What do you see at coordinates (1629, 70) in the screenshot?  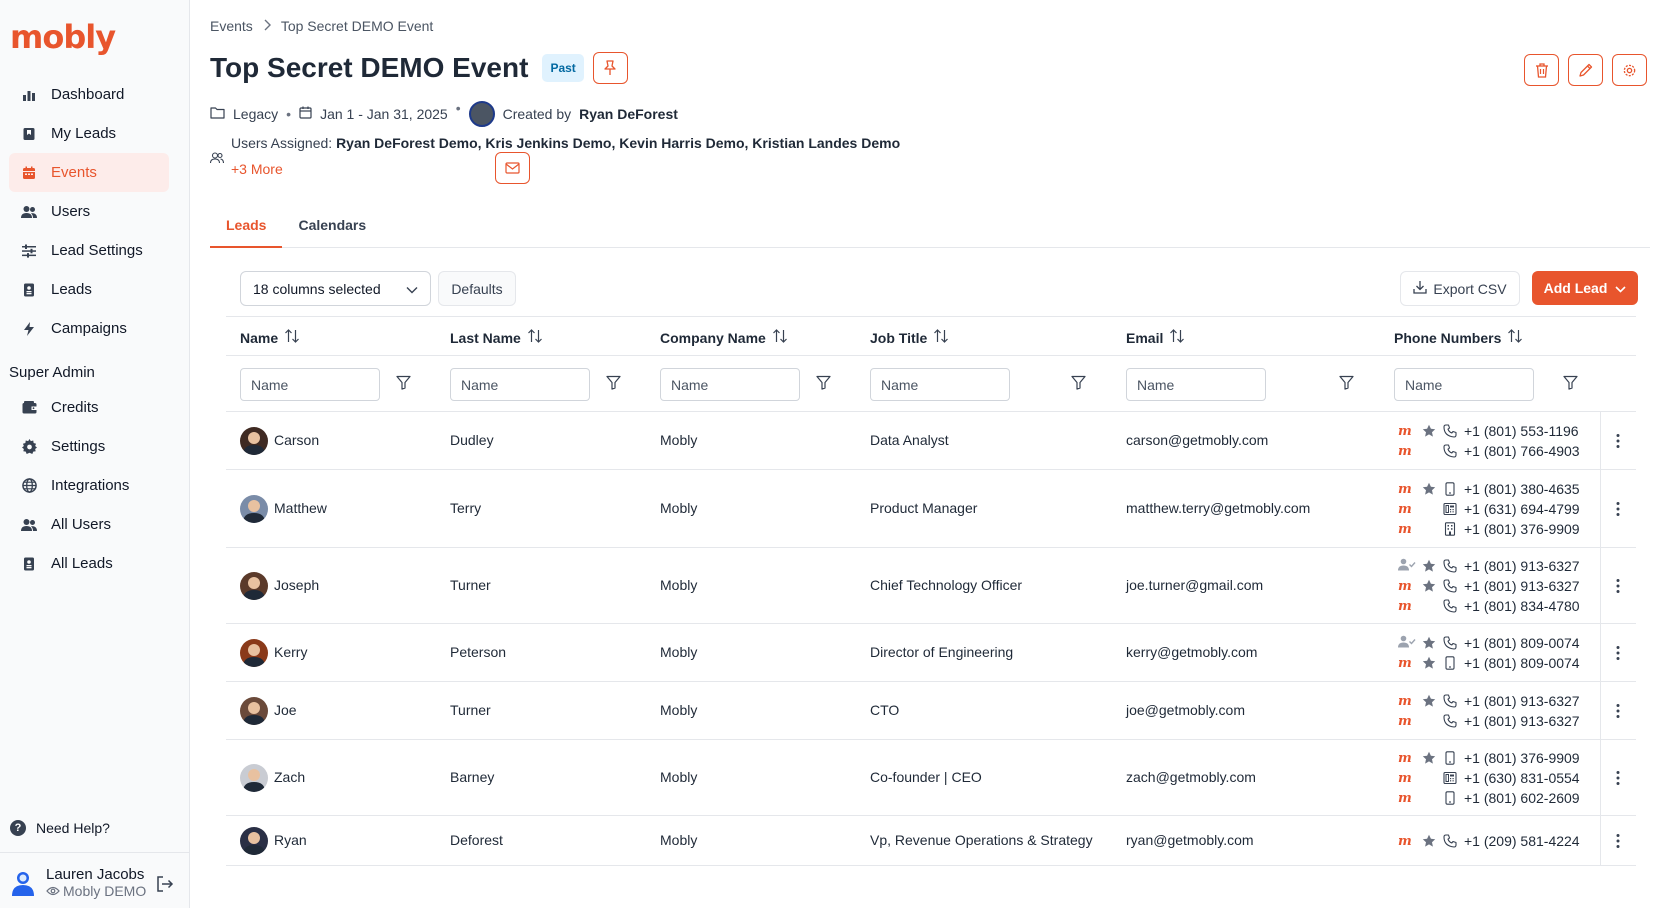 I see `settings-button` at bounding box center [1629, 70].